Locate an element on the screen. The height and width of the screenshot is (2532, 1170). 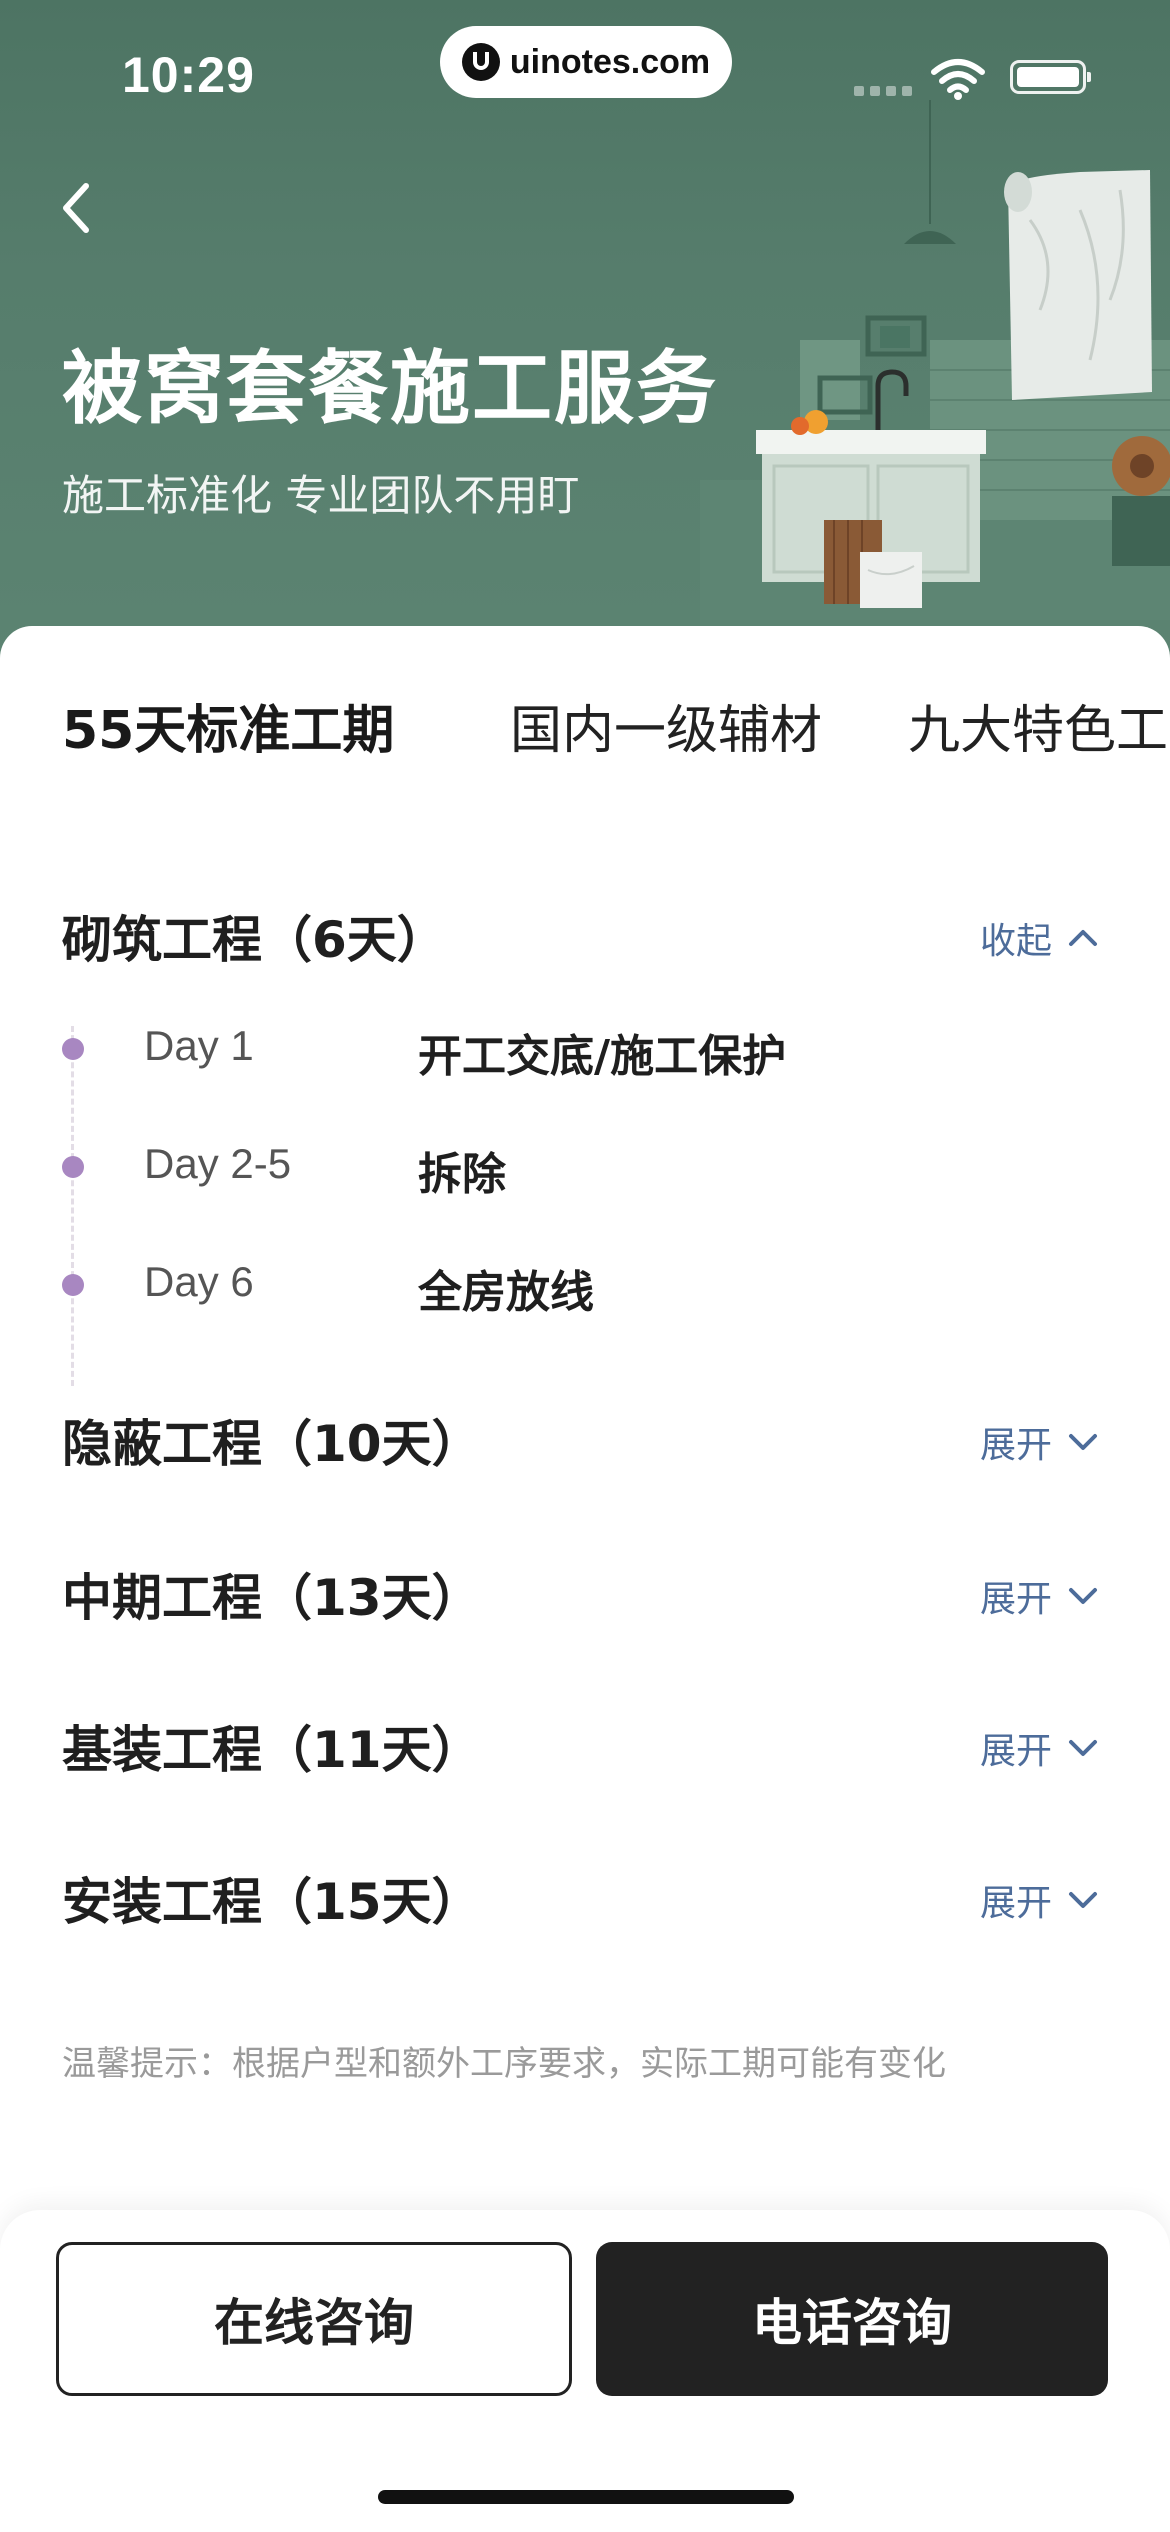
tab-bar: 55天标准工期 国内一级辅材 九大特色工艺 is located at coordinates (585, 728).